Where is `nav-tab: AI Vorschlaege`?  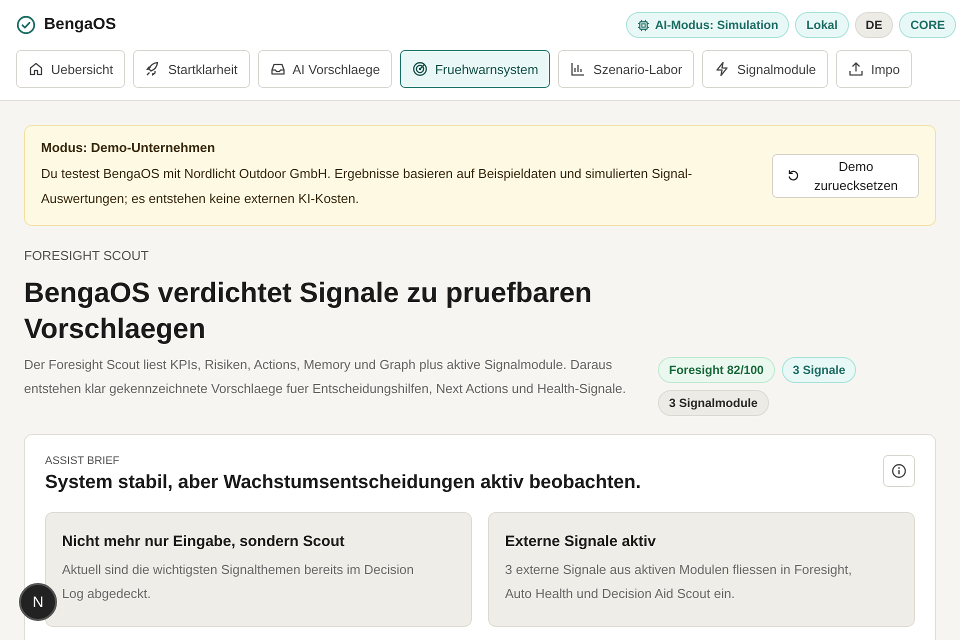 nav-tab: AI Vorschlaege is located at coordinates (325, 69).